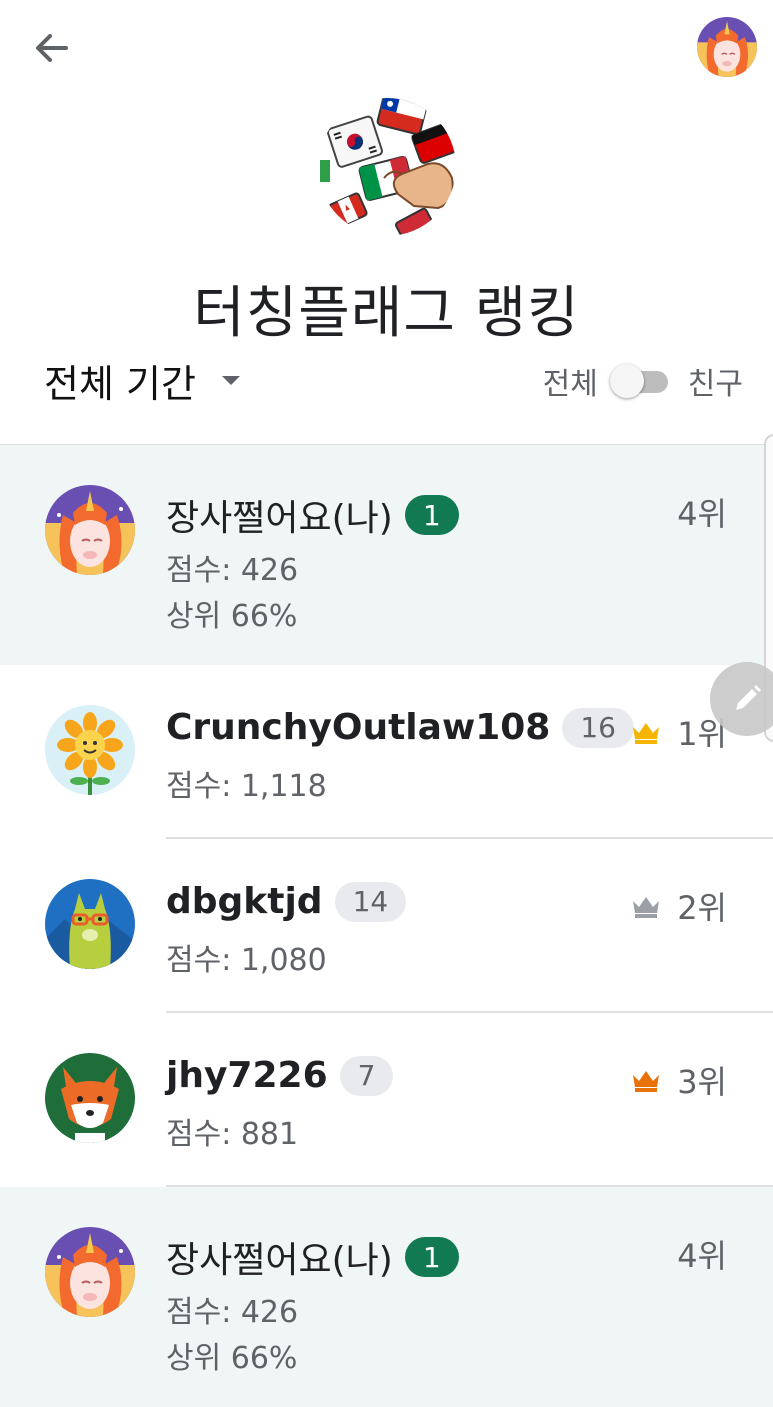  Describe the element at coordinates (230, 380) in the screenshot. I see `dropdown-arrow-icon` at that location.